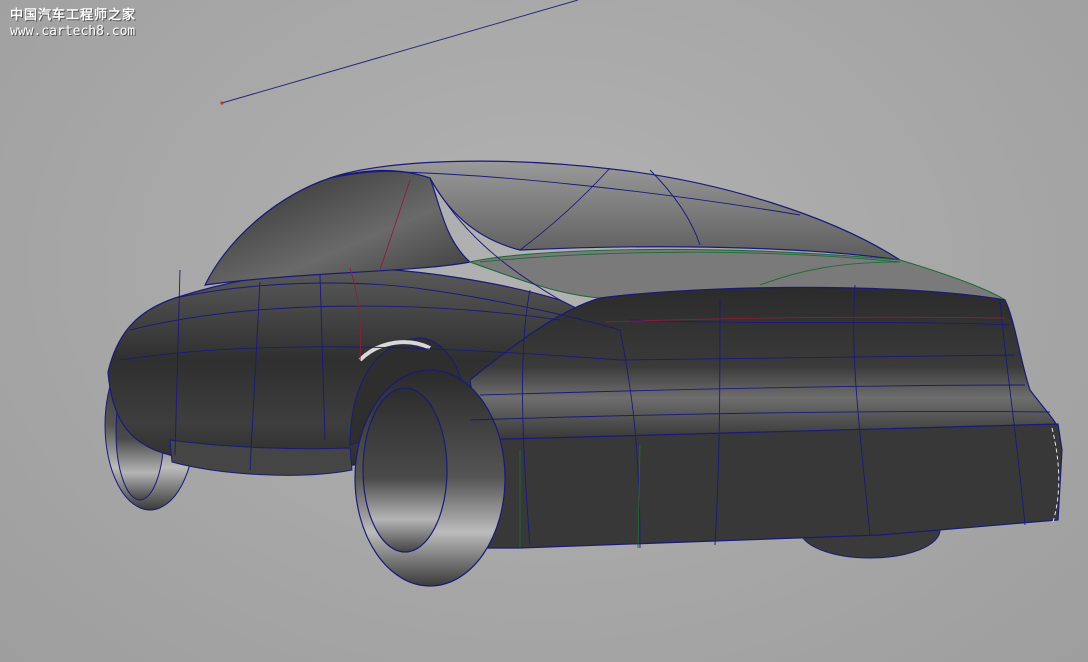  Describe the element at coordinates (73, 15) in the screenshot. I see `watermark-site-name: 中国汽车工程师之家` at that location.